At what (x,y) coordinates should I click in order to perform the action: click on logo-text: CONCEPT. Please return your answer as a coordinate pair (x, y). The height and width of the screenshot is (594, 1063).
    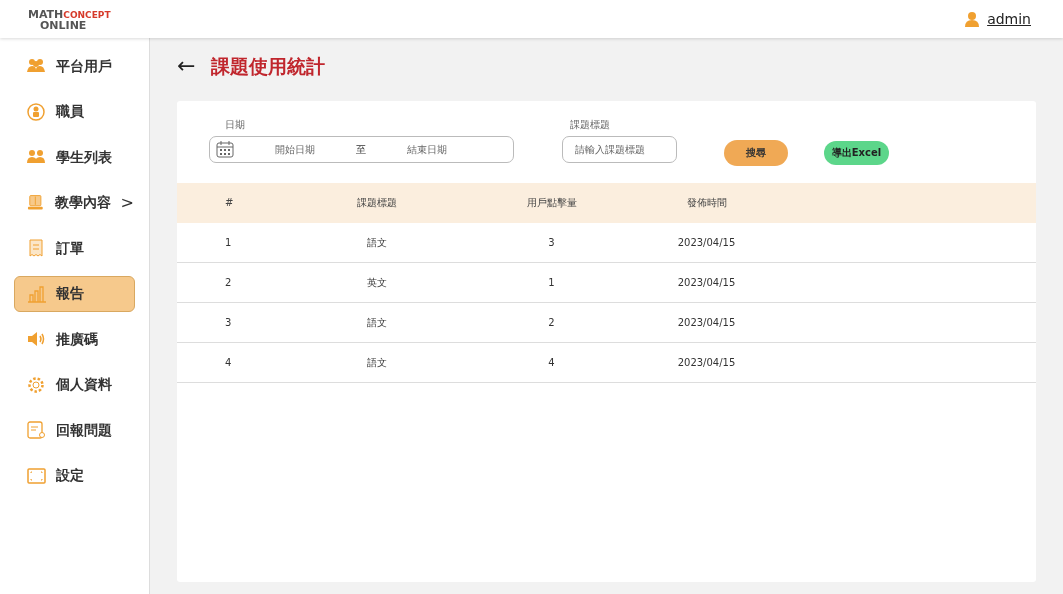
    Looking at the image, I should click on (87, 15).